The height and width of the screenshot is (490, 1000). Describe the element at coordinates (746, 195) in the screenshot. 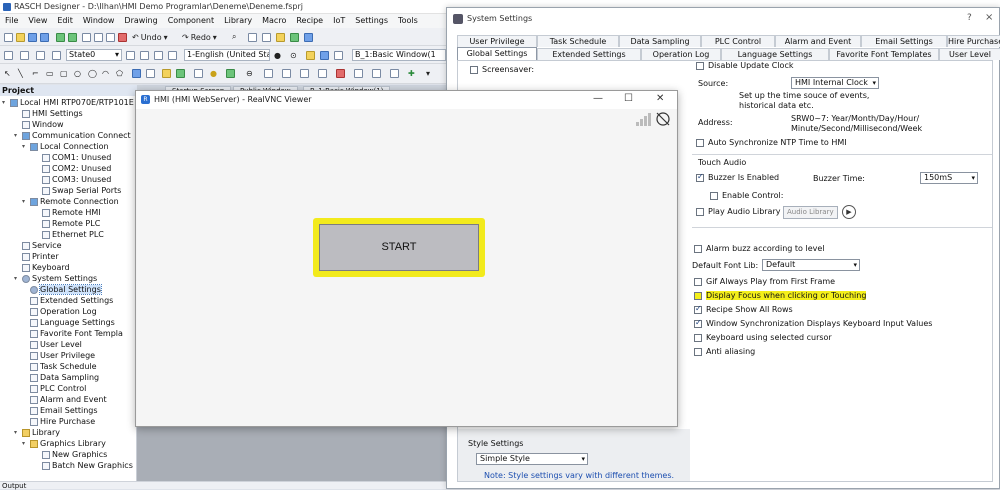

I see `enable-control-option: Enable Control:` at that location.